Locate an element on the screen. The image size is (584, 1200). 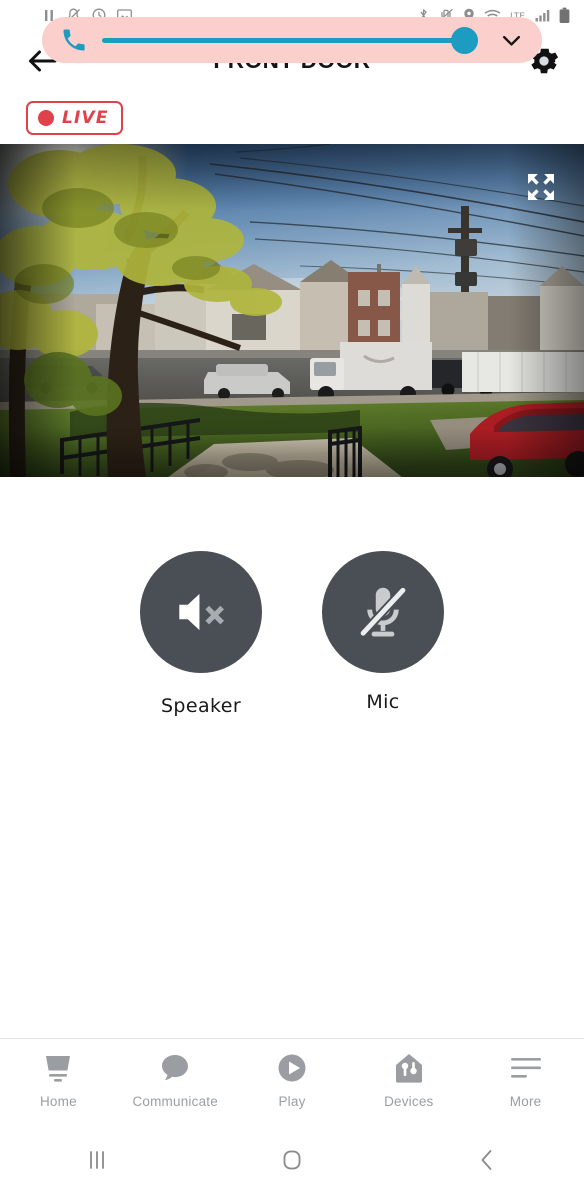
bottom-tab-bar: Home Communicate Play Devices More is located at coordinates (292, 1079).